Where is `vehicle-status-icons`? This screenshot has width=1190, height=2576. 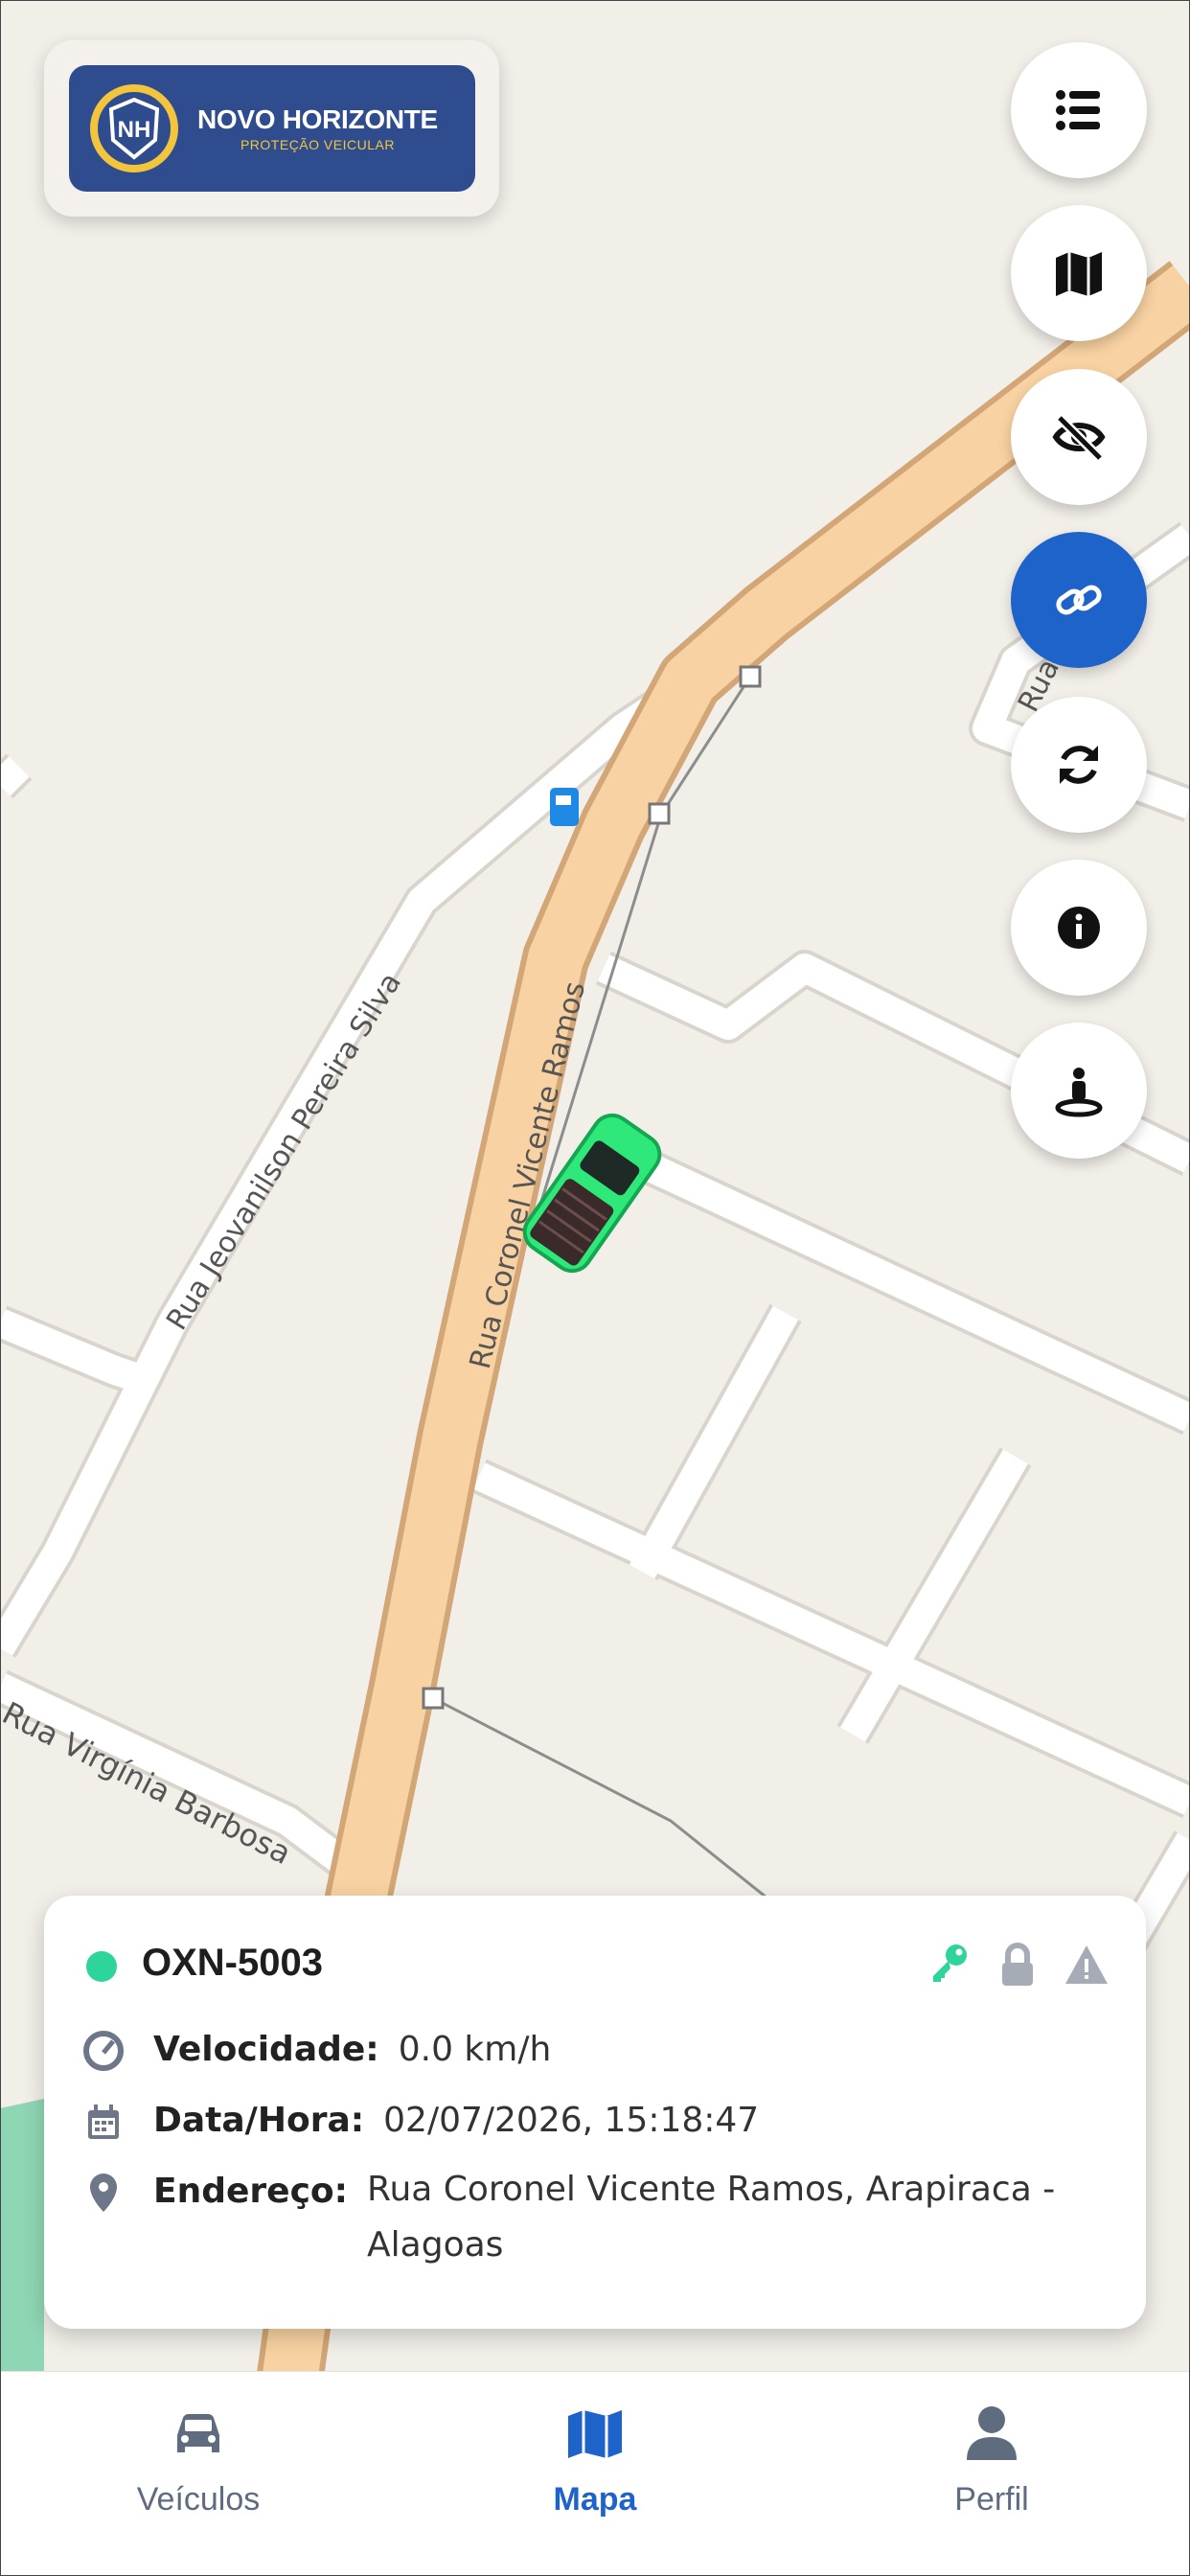
vehicle-status-icons is located at coordinates (1018, 1965).